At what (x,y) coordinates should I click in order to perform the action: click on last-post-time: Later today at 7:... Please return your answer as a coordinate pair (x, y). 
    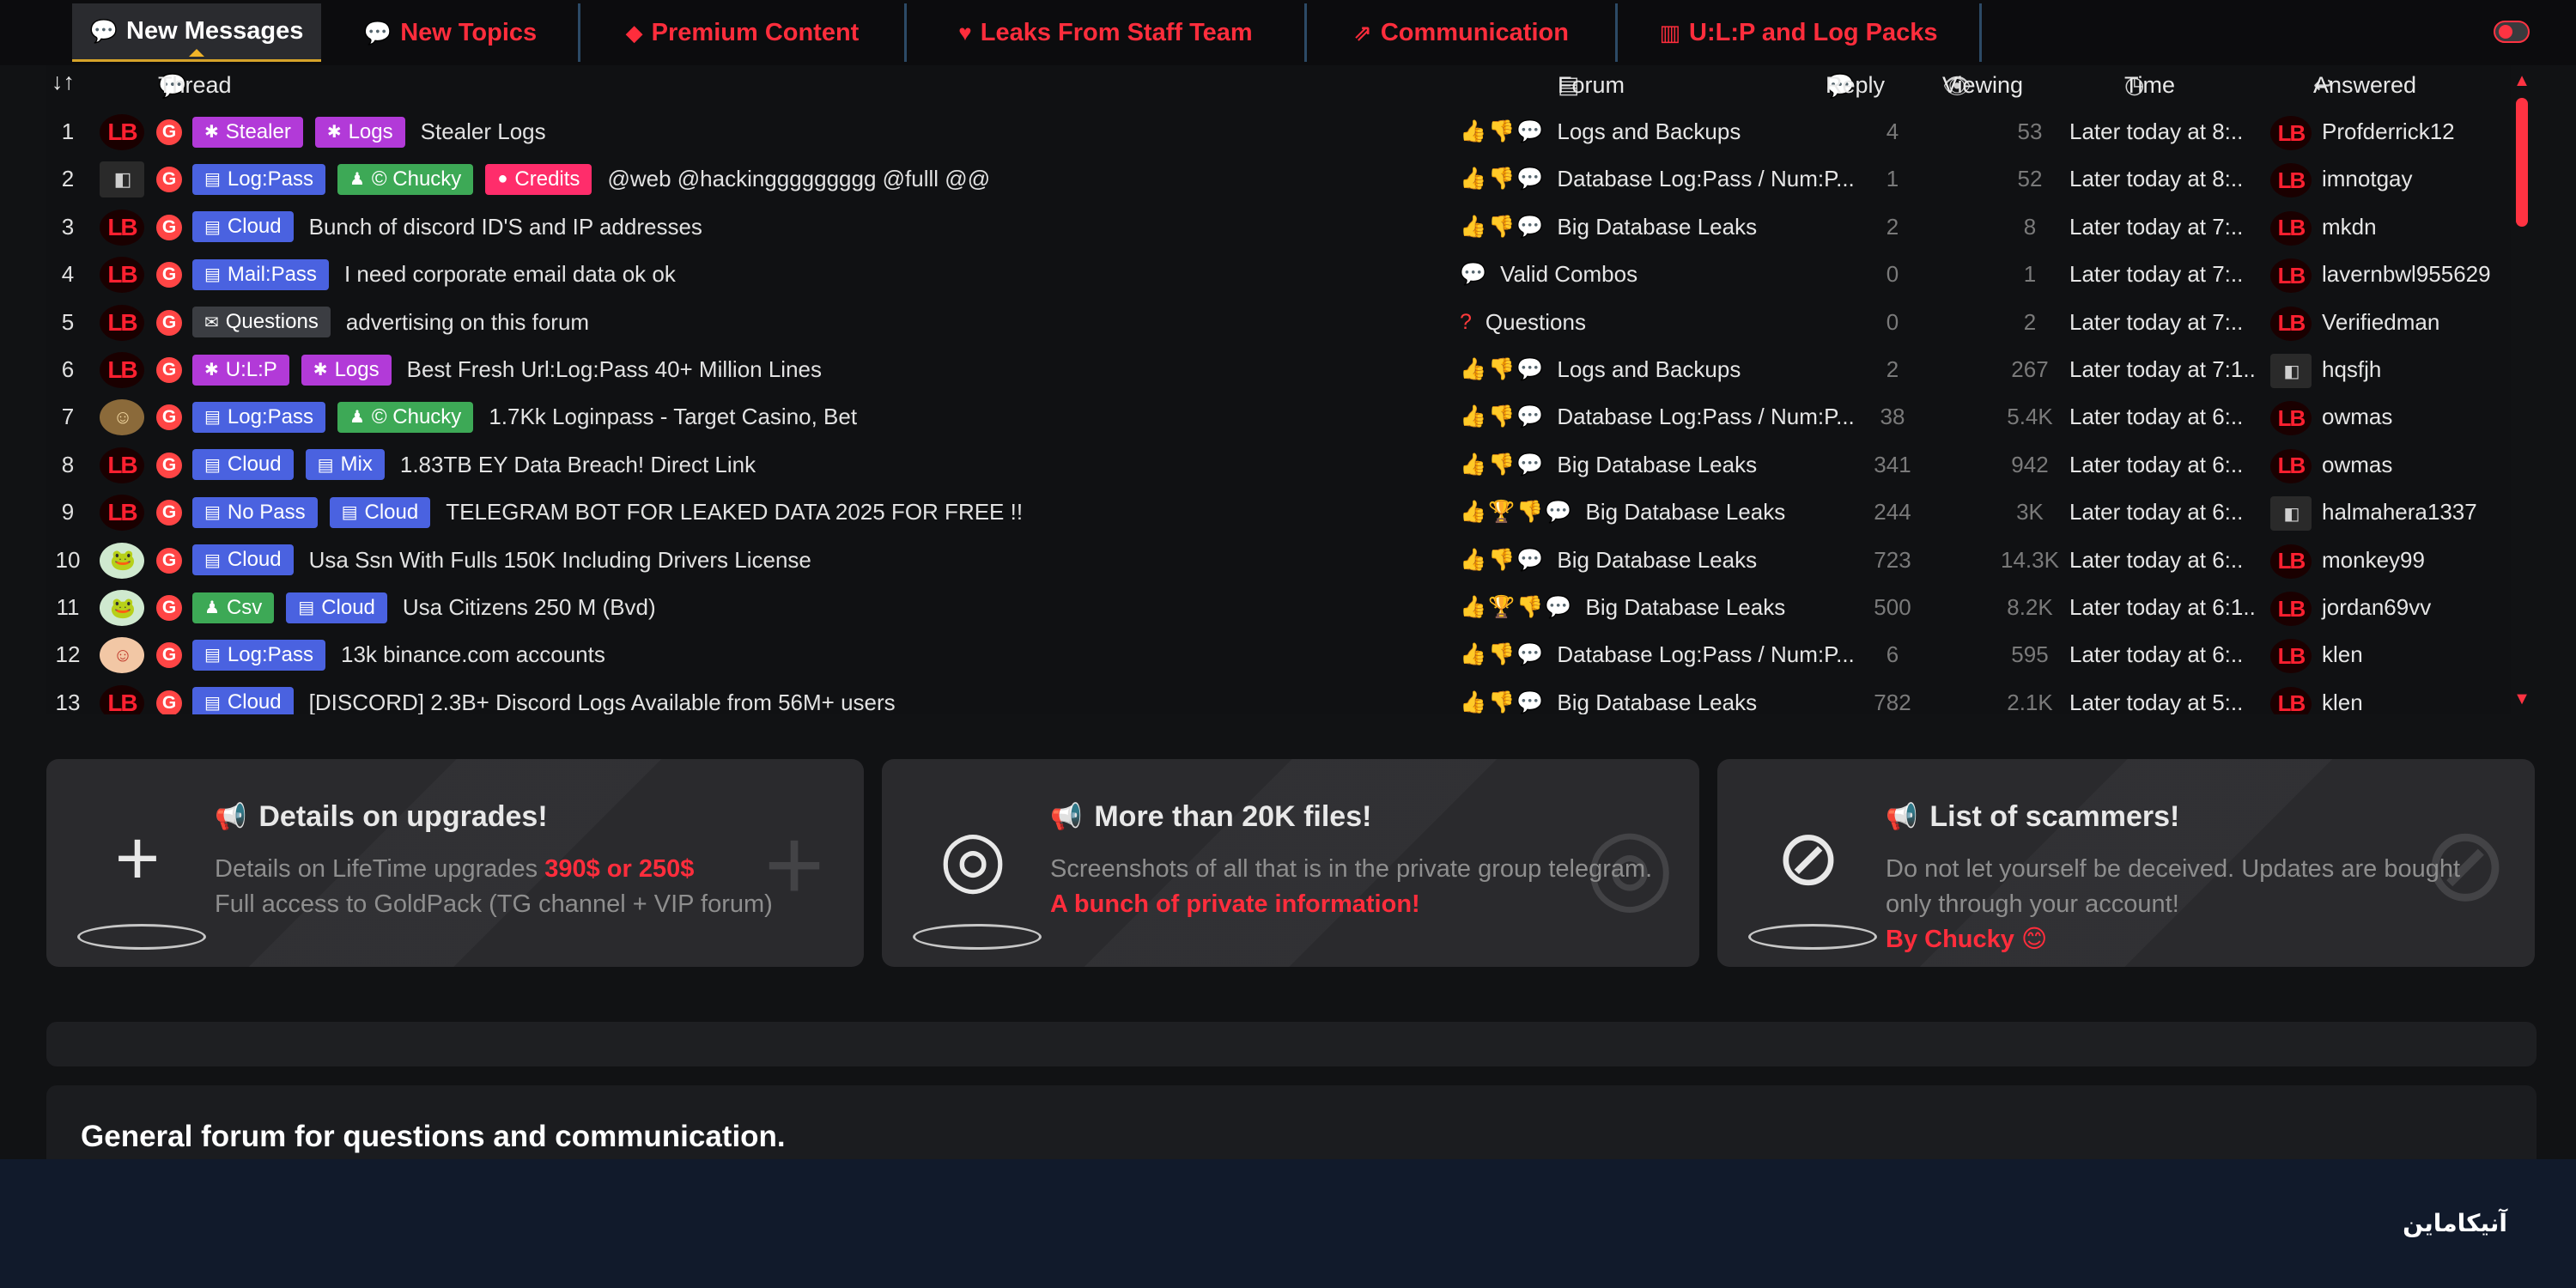
    Looking at the image, I should click on (2156, 323).